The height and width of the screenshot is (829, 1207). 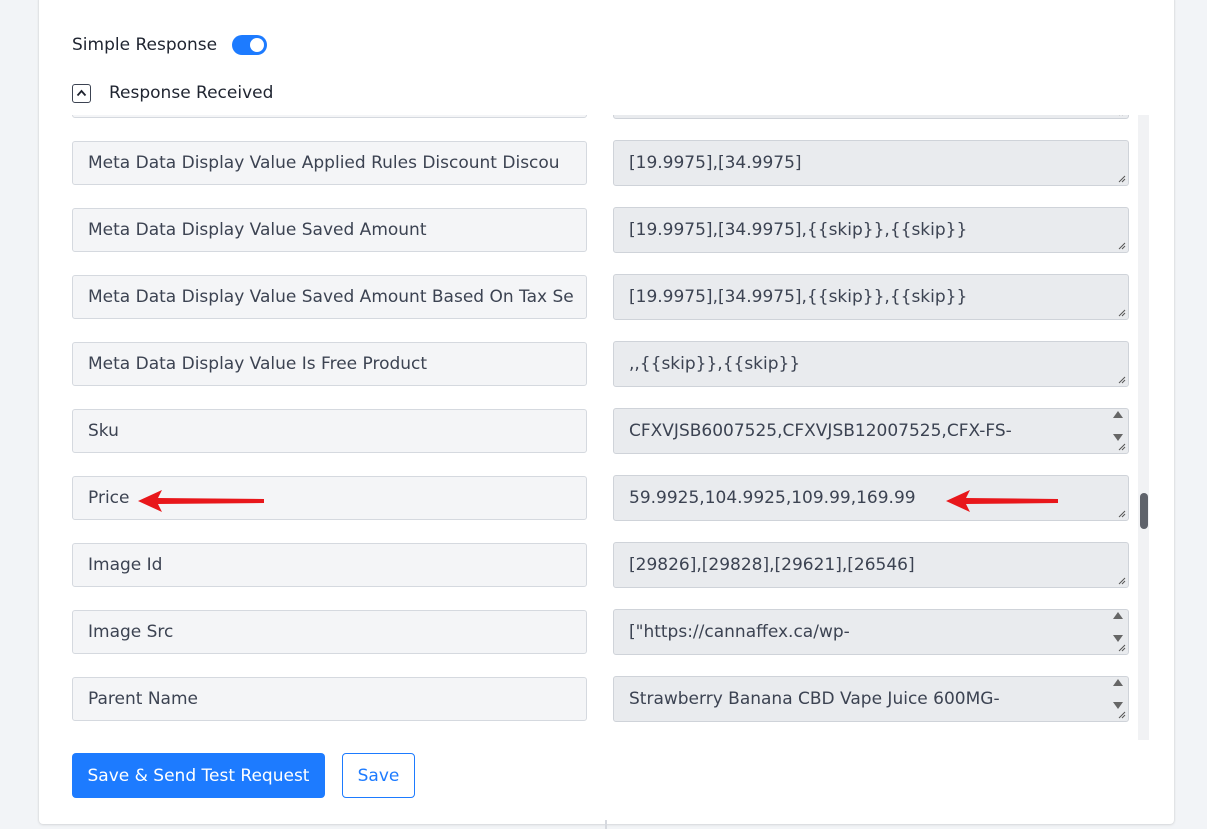 I want to click on simple-response-toggle, so click(x=250, y=45).